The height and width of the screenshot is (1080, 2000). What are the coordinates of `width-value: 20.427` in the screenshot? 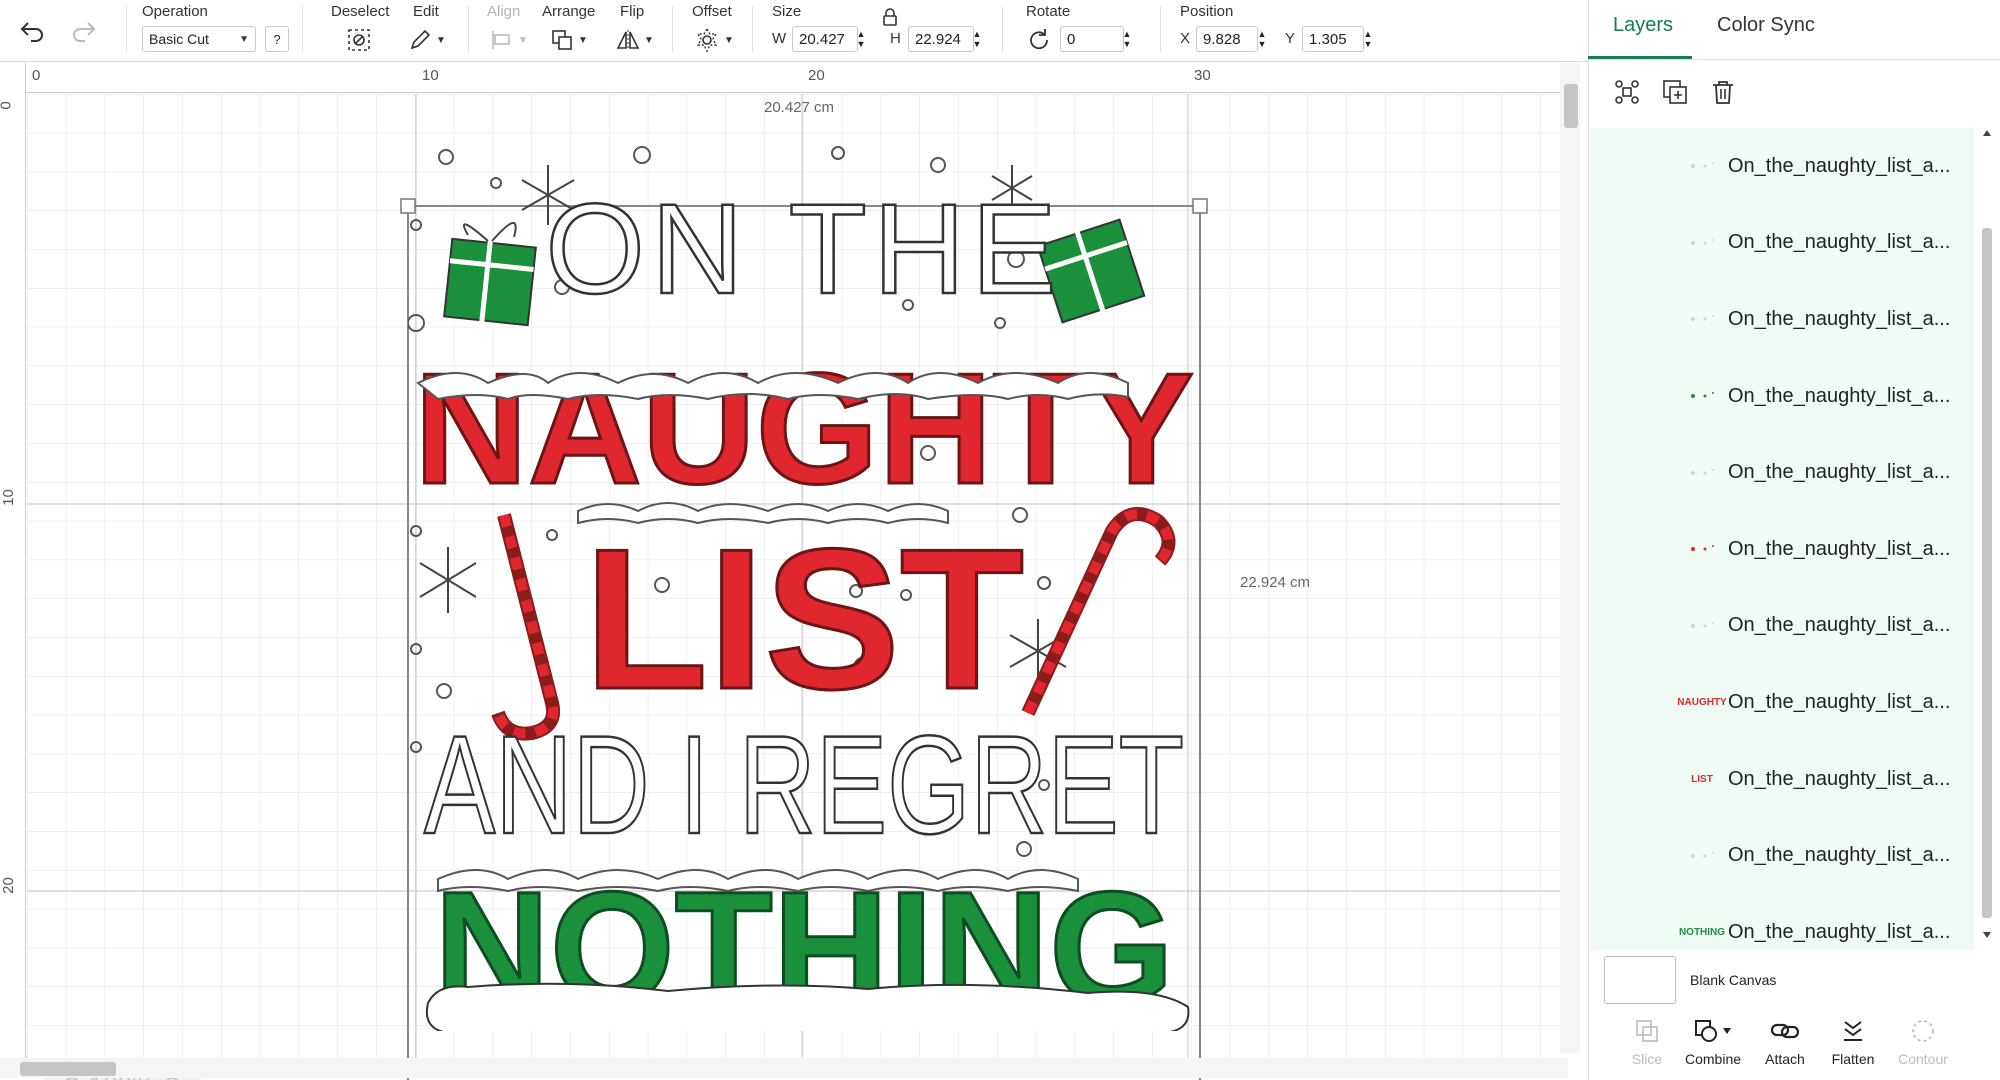 It's located at (822, 39).